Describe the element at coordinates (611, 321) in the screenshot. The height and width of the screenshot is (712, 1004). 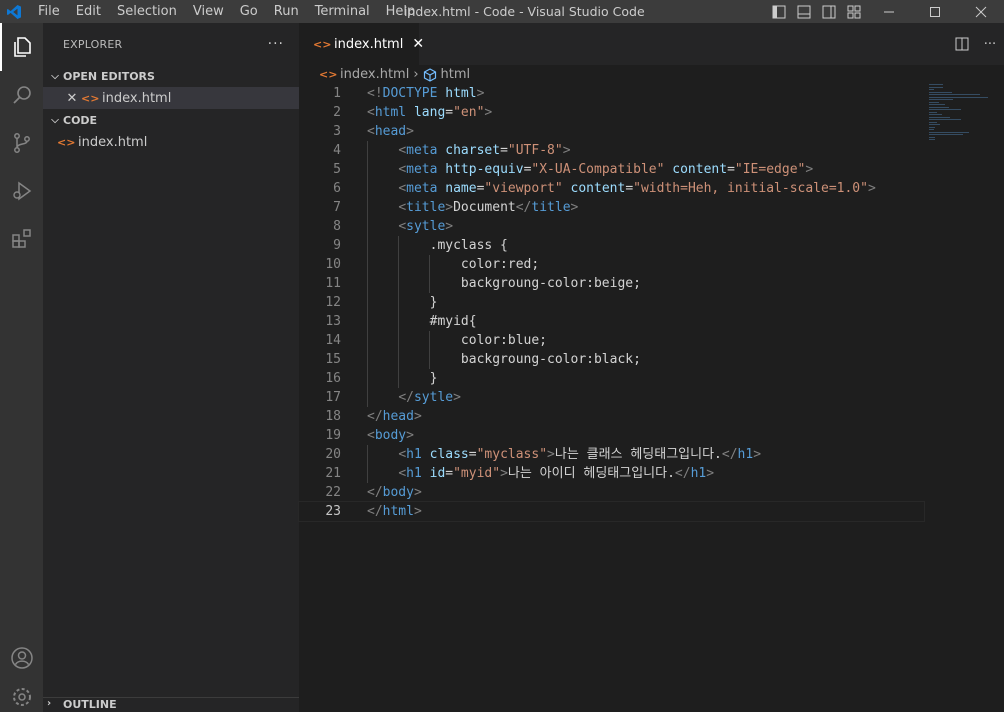
I see `code-line: 13 #myid{` at that location.